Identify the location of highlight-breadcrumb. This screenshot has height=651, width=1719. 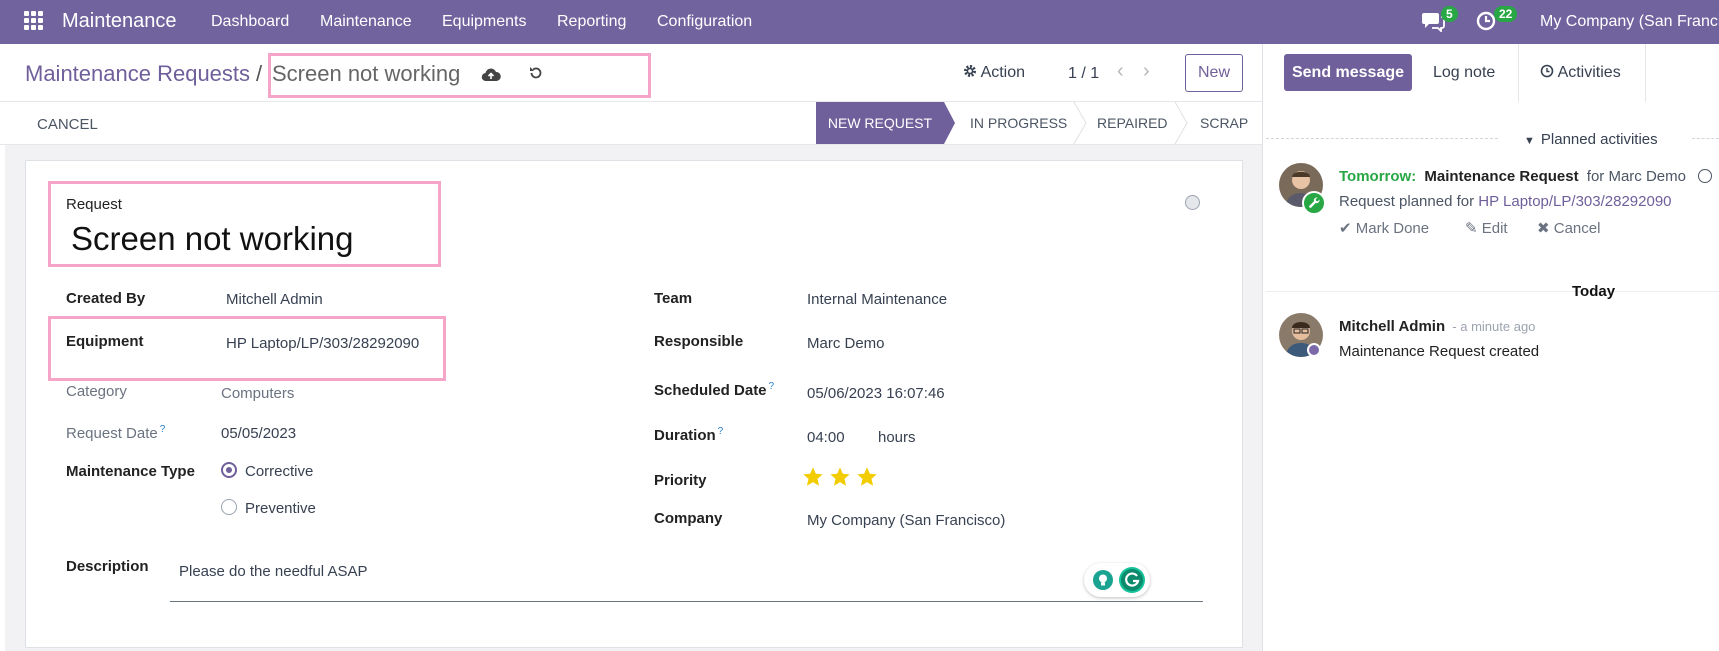
(459, 75).